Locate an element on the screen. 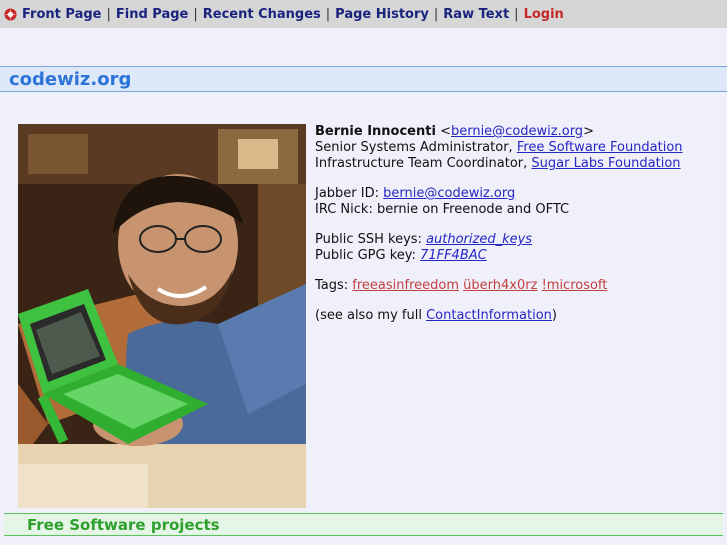 The height and width of the screenshot is (545, 727). role2-text: Infrastructure Team Coordinator, is located at coordinates (423, 163).